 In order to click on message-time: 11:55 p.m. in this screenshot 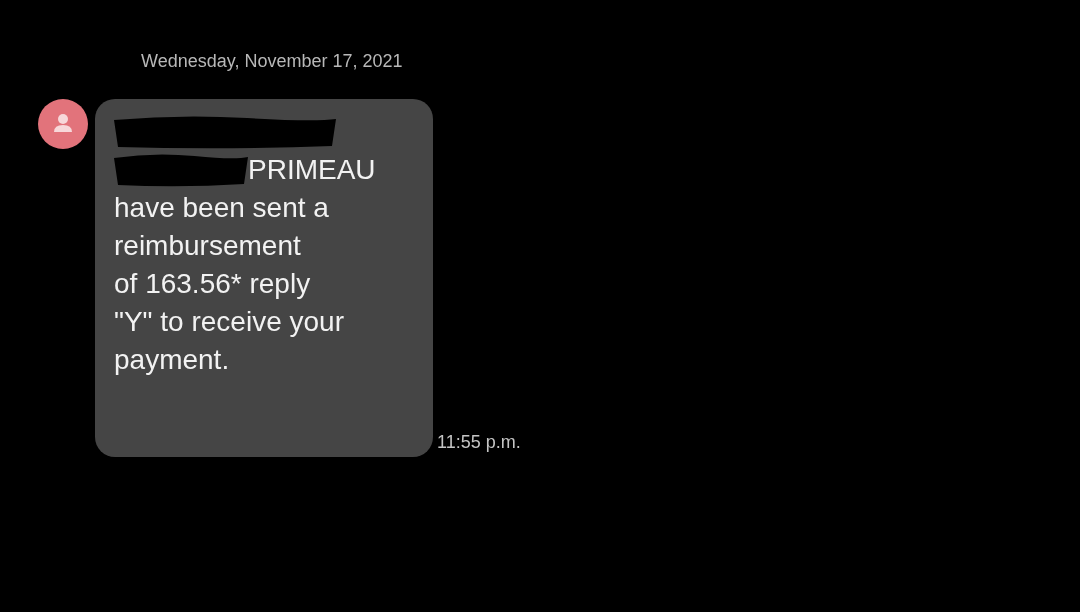, I will do `click(479, 442)`.